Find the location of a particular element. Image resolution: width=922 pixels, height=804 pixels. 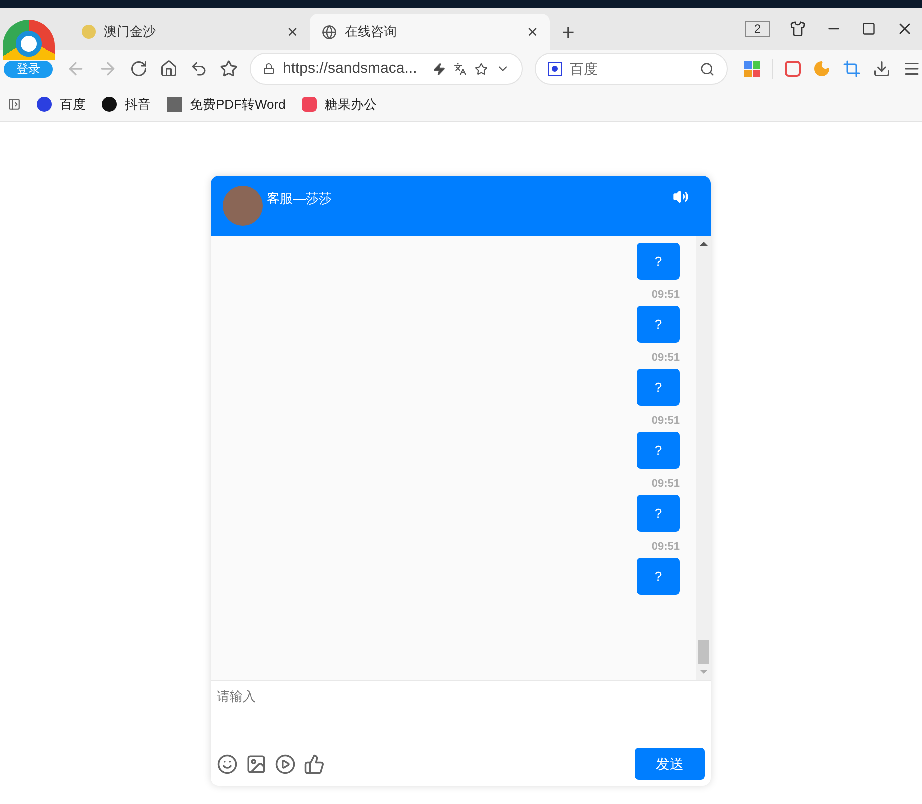

scrollbar is located at coordinates (703, 458).